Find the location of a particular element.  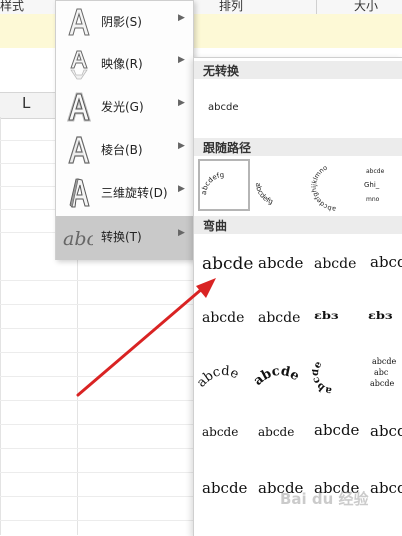

no-transform-option: abcde is located at coordinates (223, 107).